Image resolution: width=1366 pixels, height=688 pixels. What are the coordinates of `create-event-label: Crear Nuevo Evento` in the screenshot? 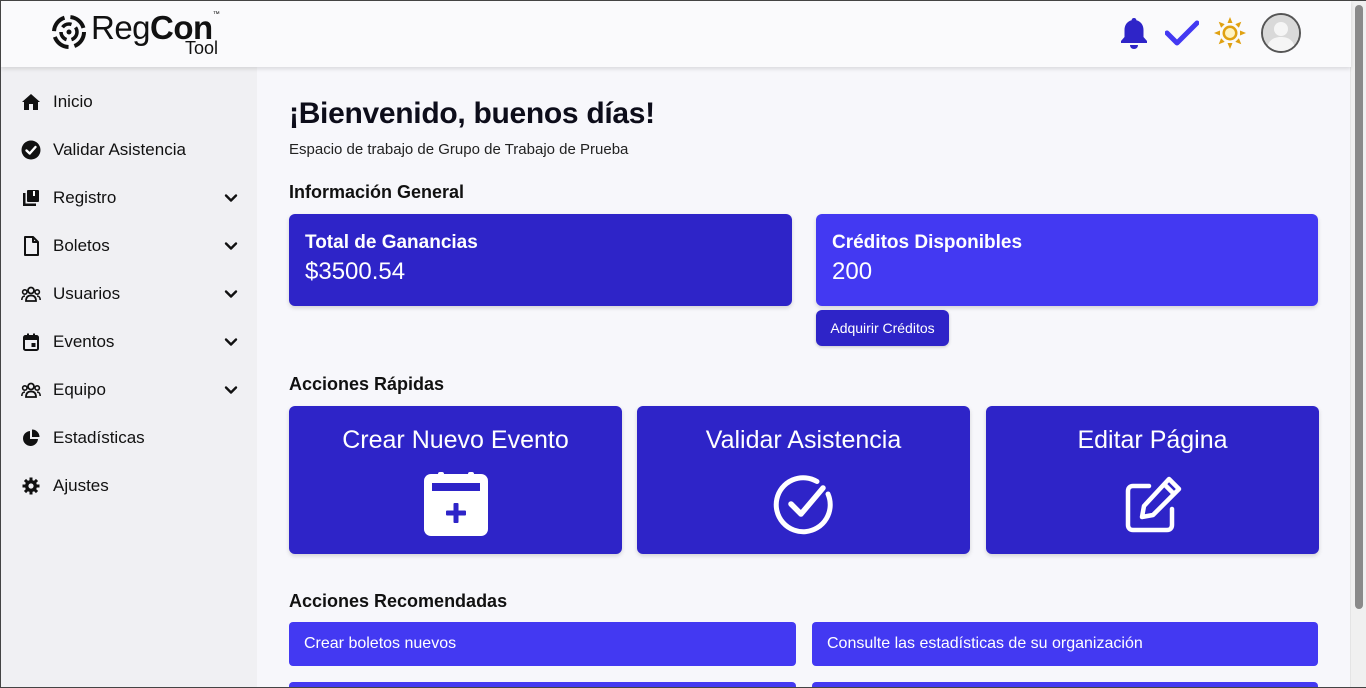 It's located at (455, 440).